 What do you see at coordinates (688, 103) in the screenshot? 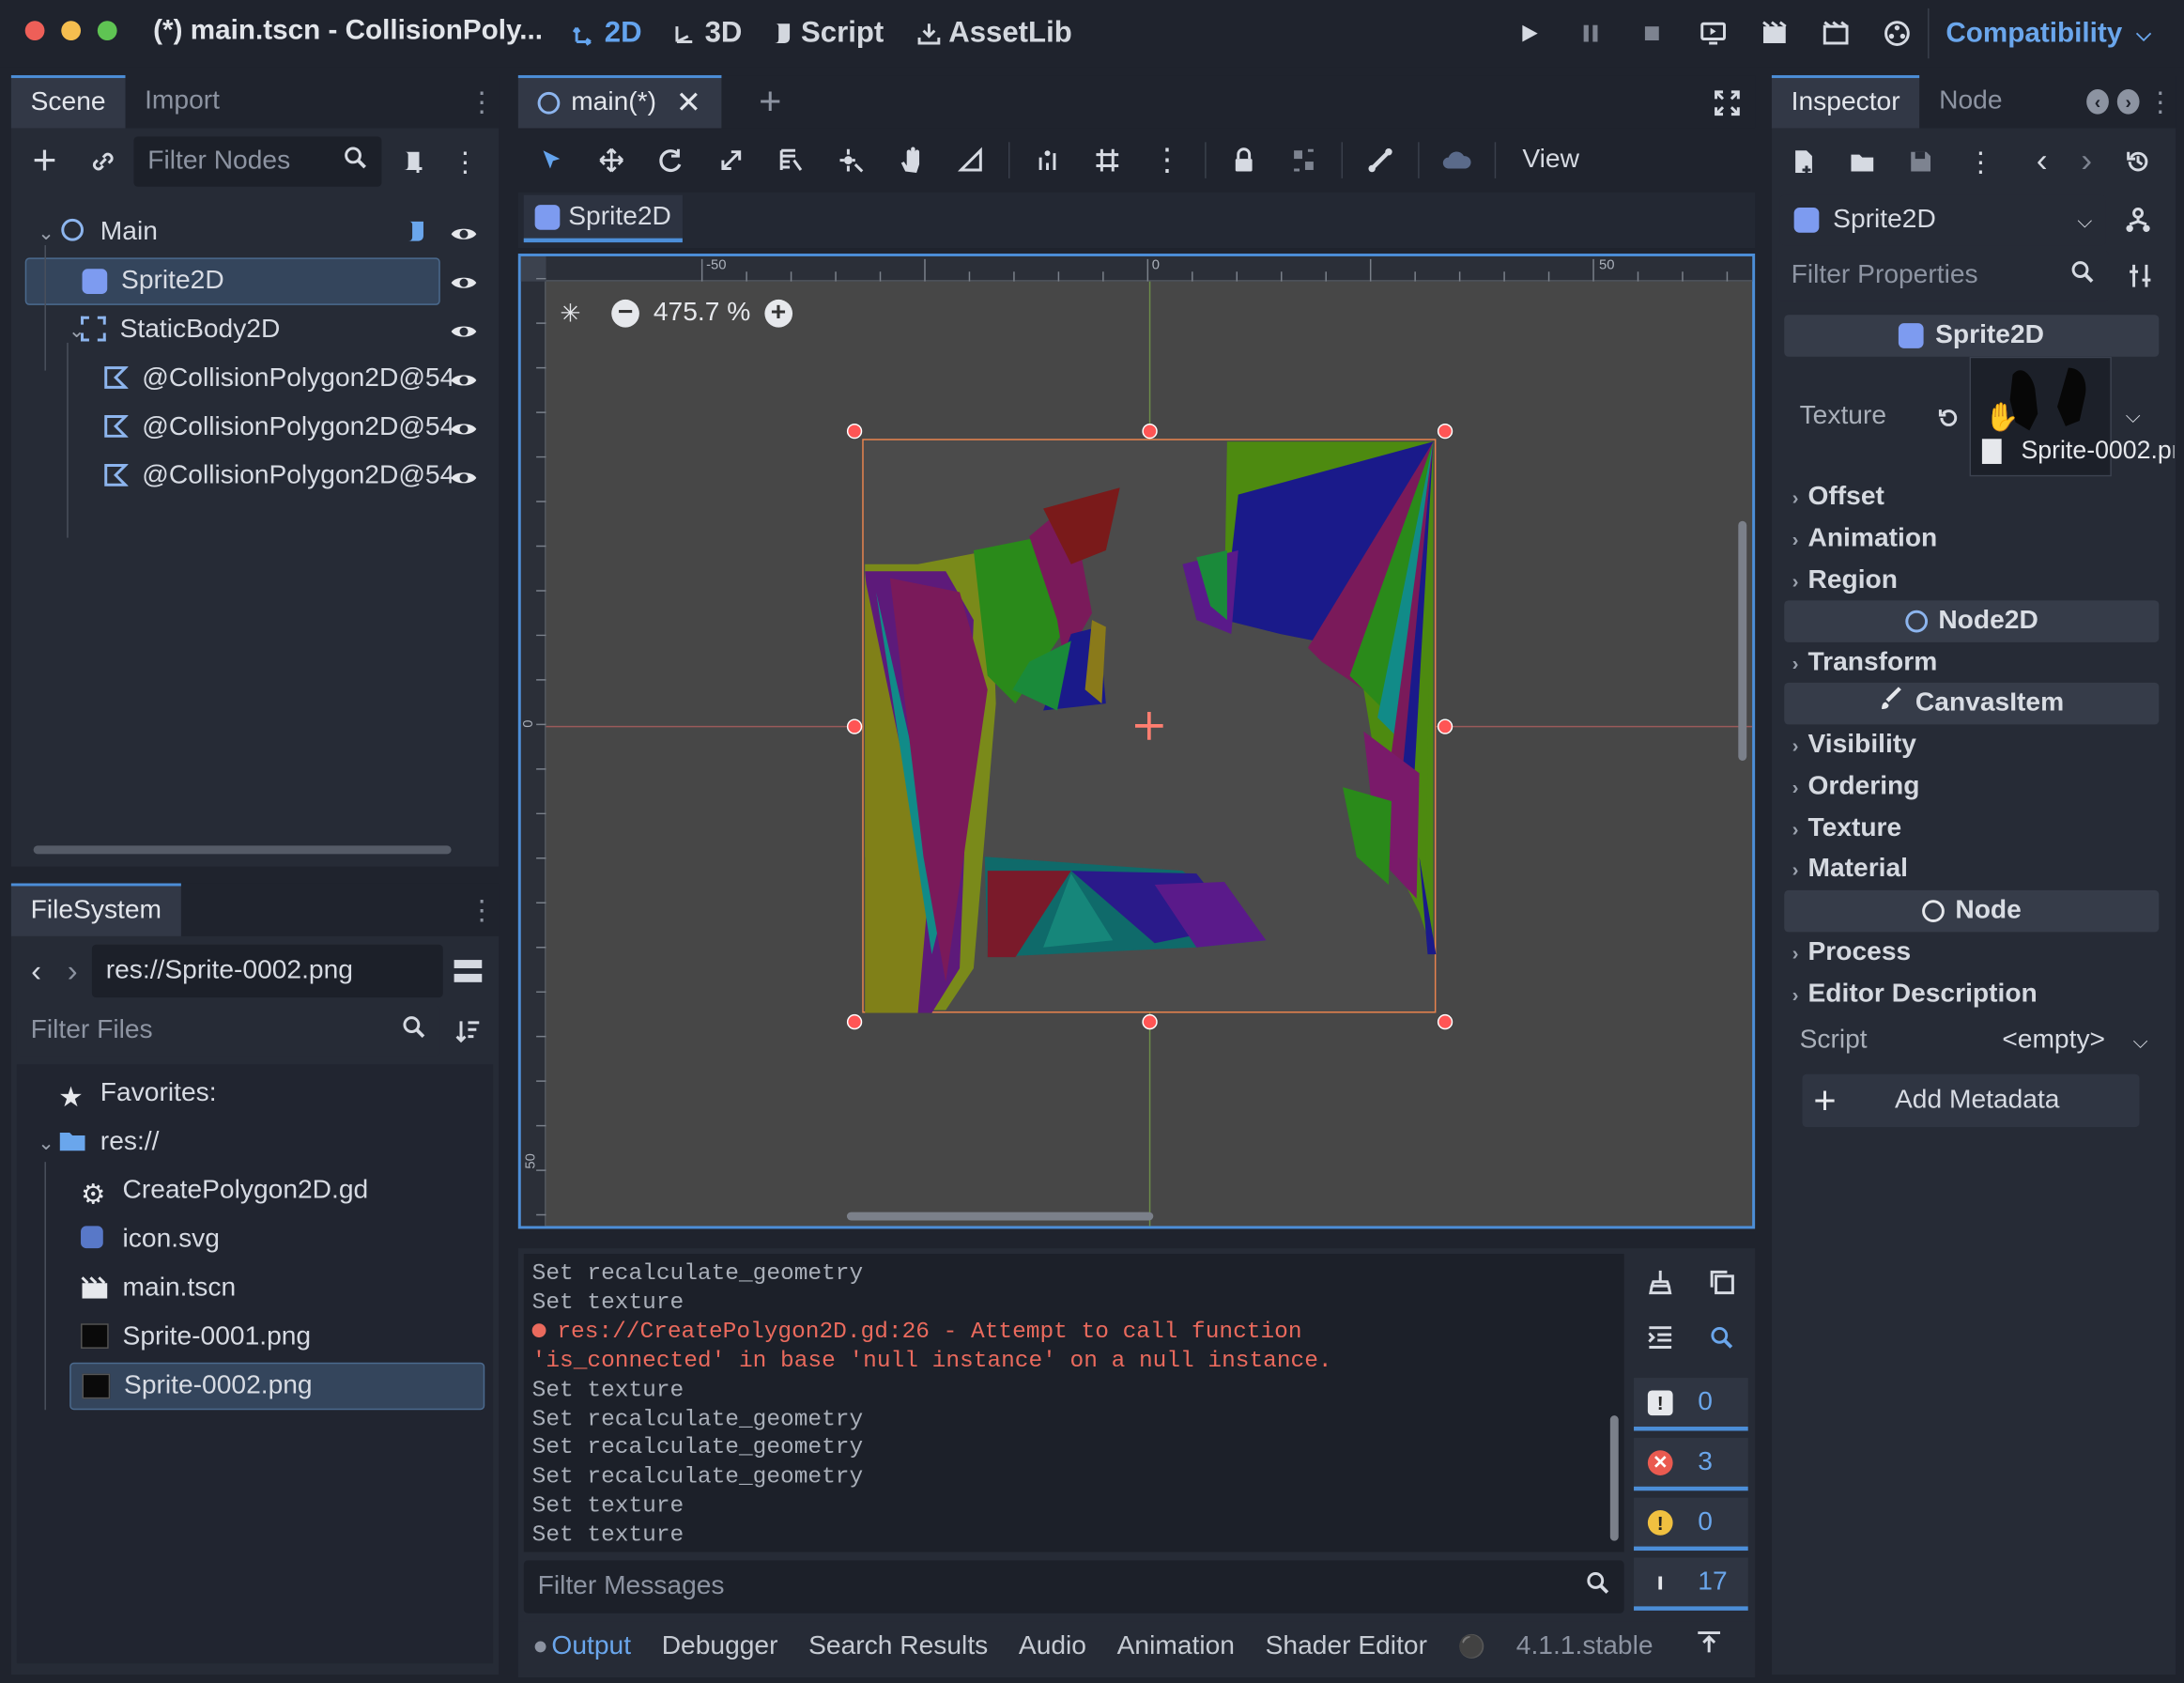
I see `close-tab-icon: ✕` at bounding box center [688, 103].